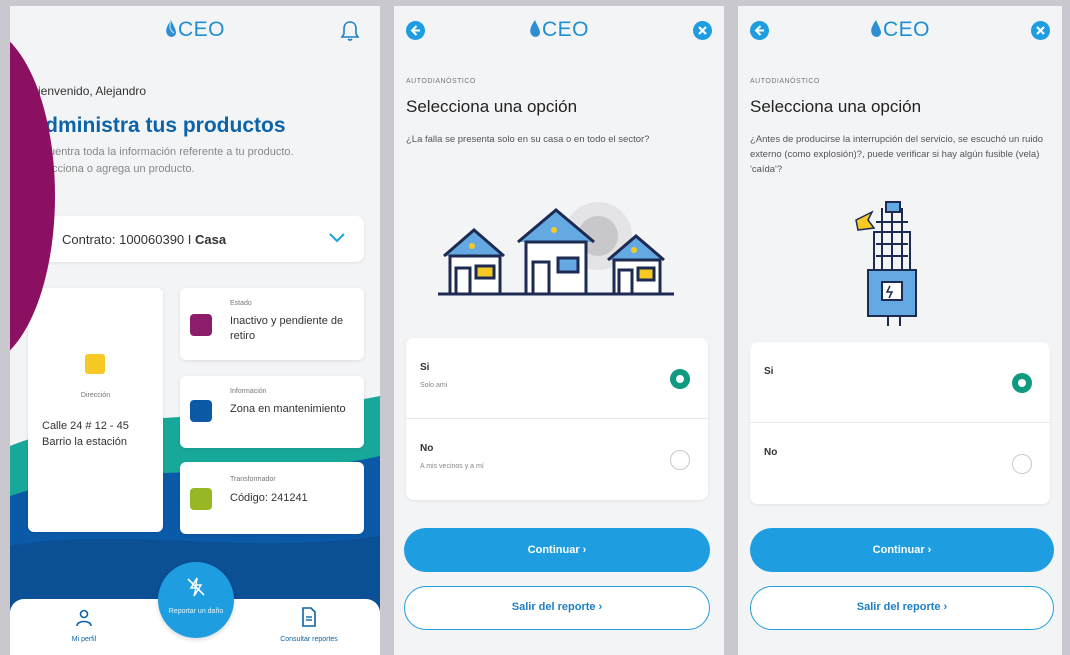 This screenshot has height=655, width=1070. Describe the element at coordinates (158, 125) in the screenshot. I see `page-title: Administra tus productos` at that location.